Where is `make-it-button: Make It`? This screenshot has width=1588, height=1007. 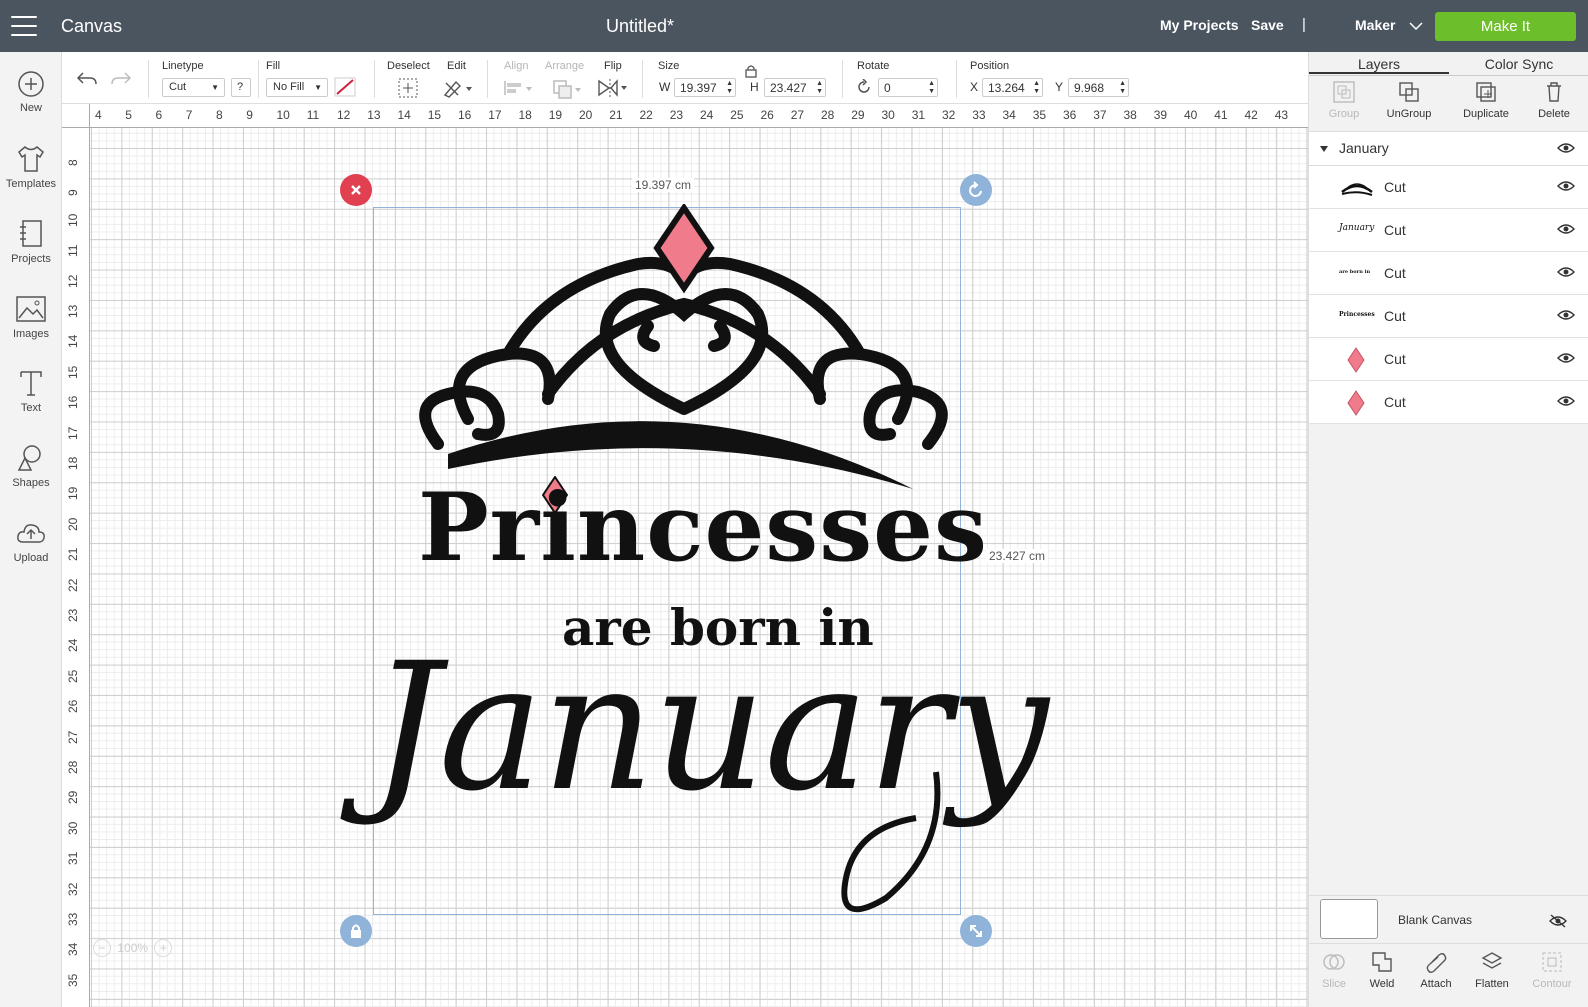 make-it-button: Make It is located at coordinates (1505, 26).